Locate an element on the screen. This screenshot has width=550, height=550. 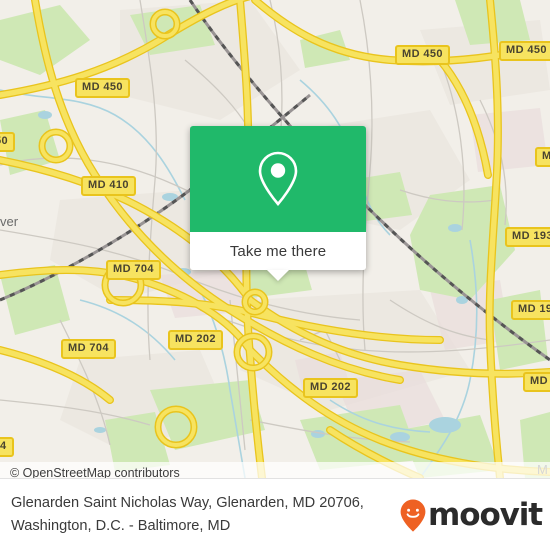
moovit-logo: moovit is located at coordinates (471, 515).